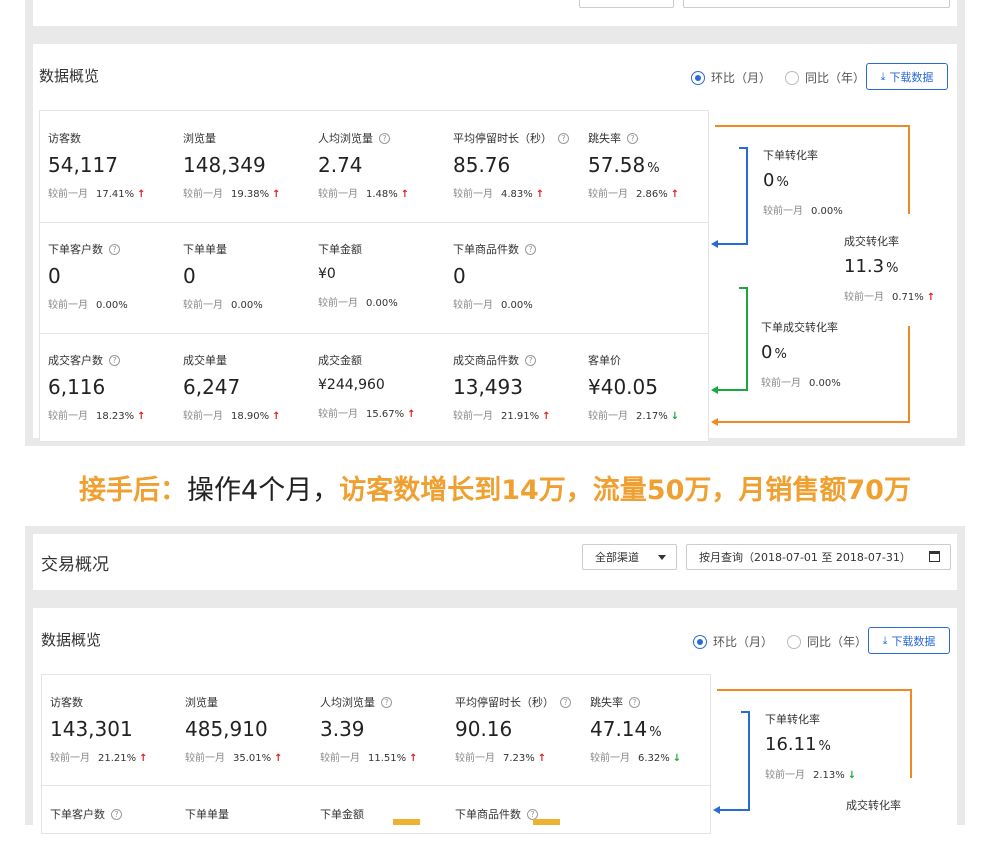 The image size is (990, 845). What do you see at coordinates (522, 702) in the screenshot?
I see `metric-label: 平均停留时长（秒）?` at bounding box center [522, 702].